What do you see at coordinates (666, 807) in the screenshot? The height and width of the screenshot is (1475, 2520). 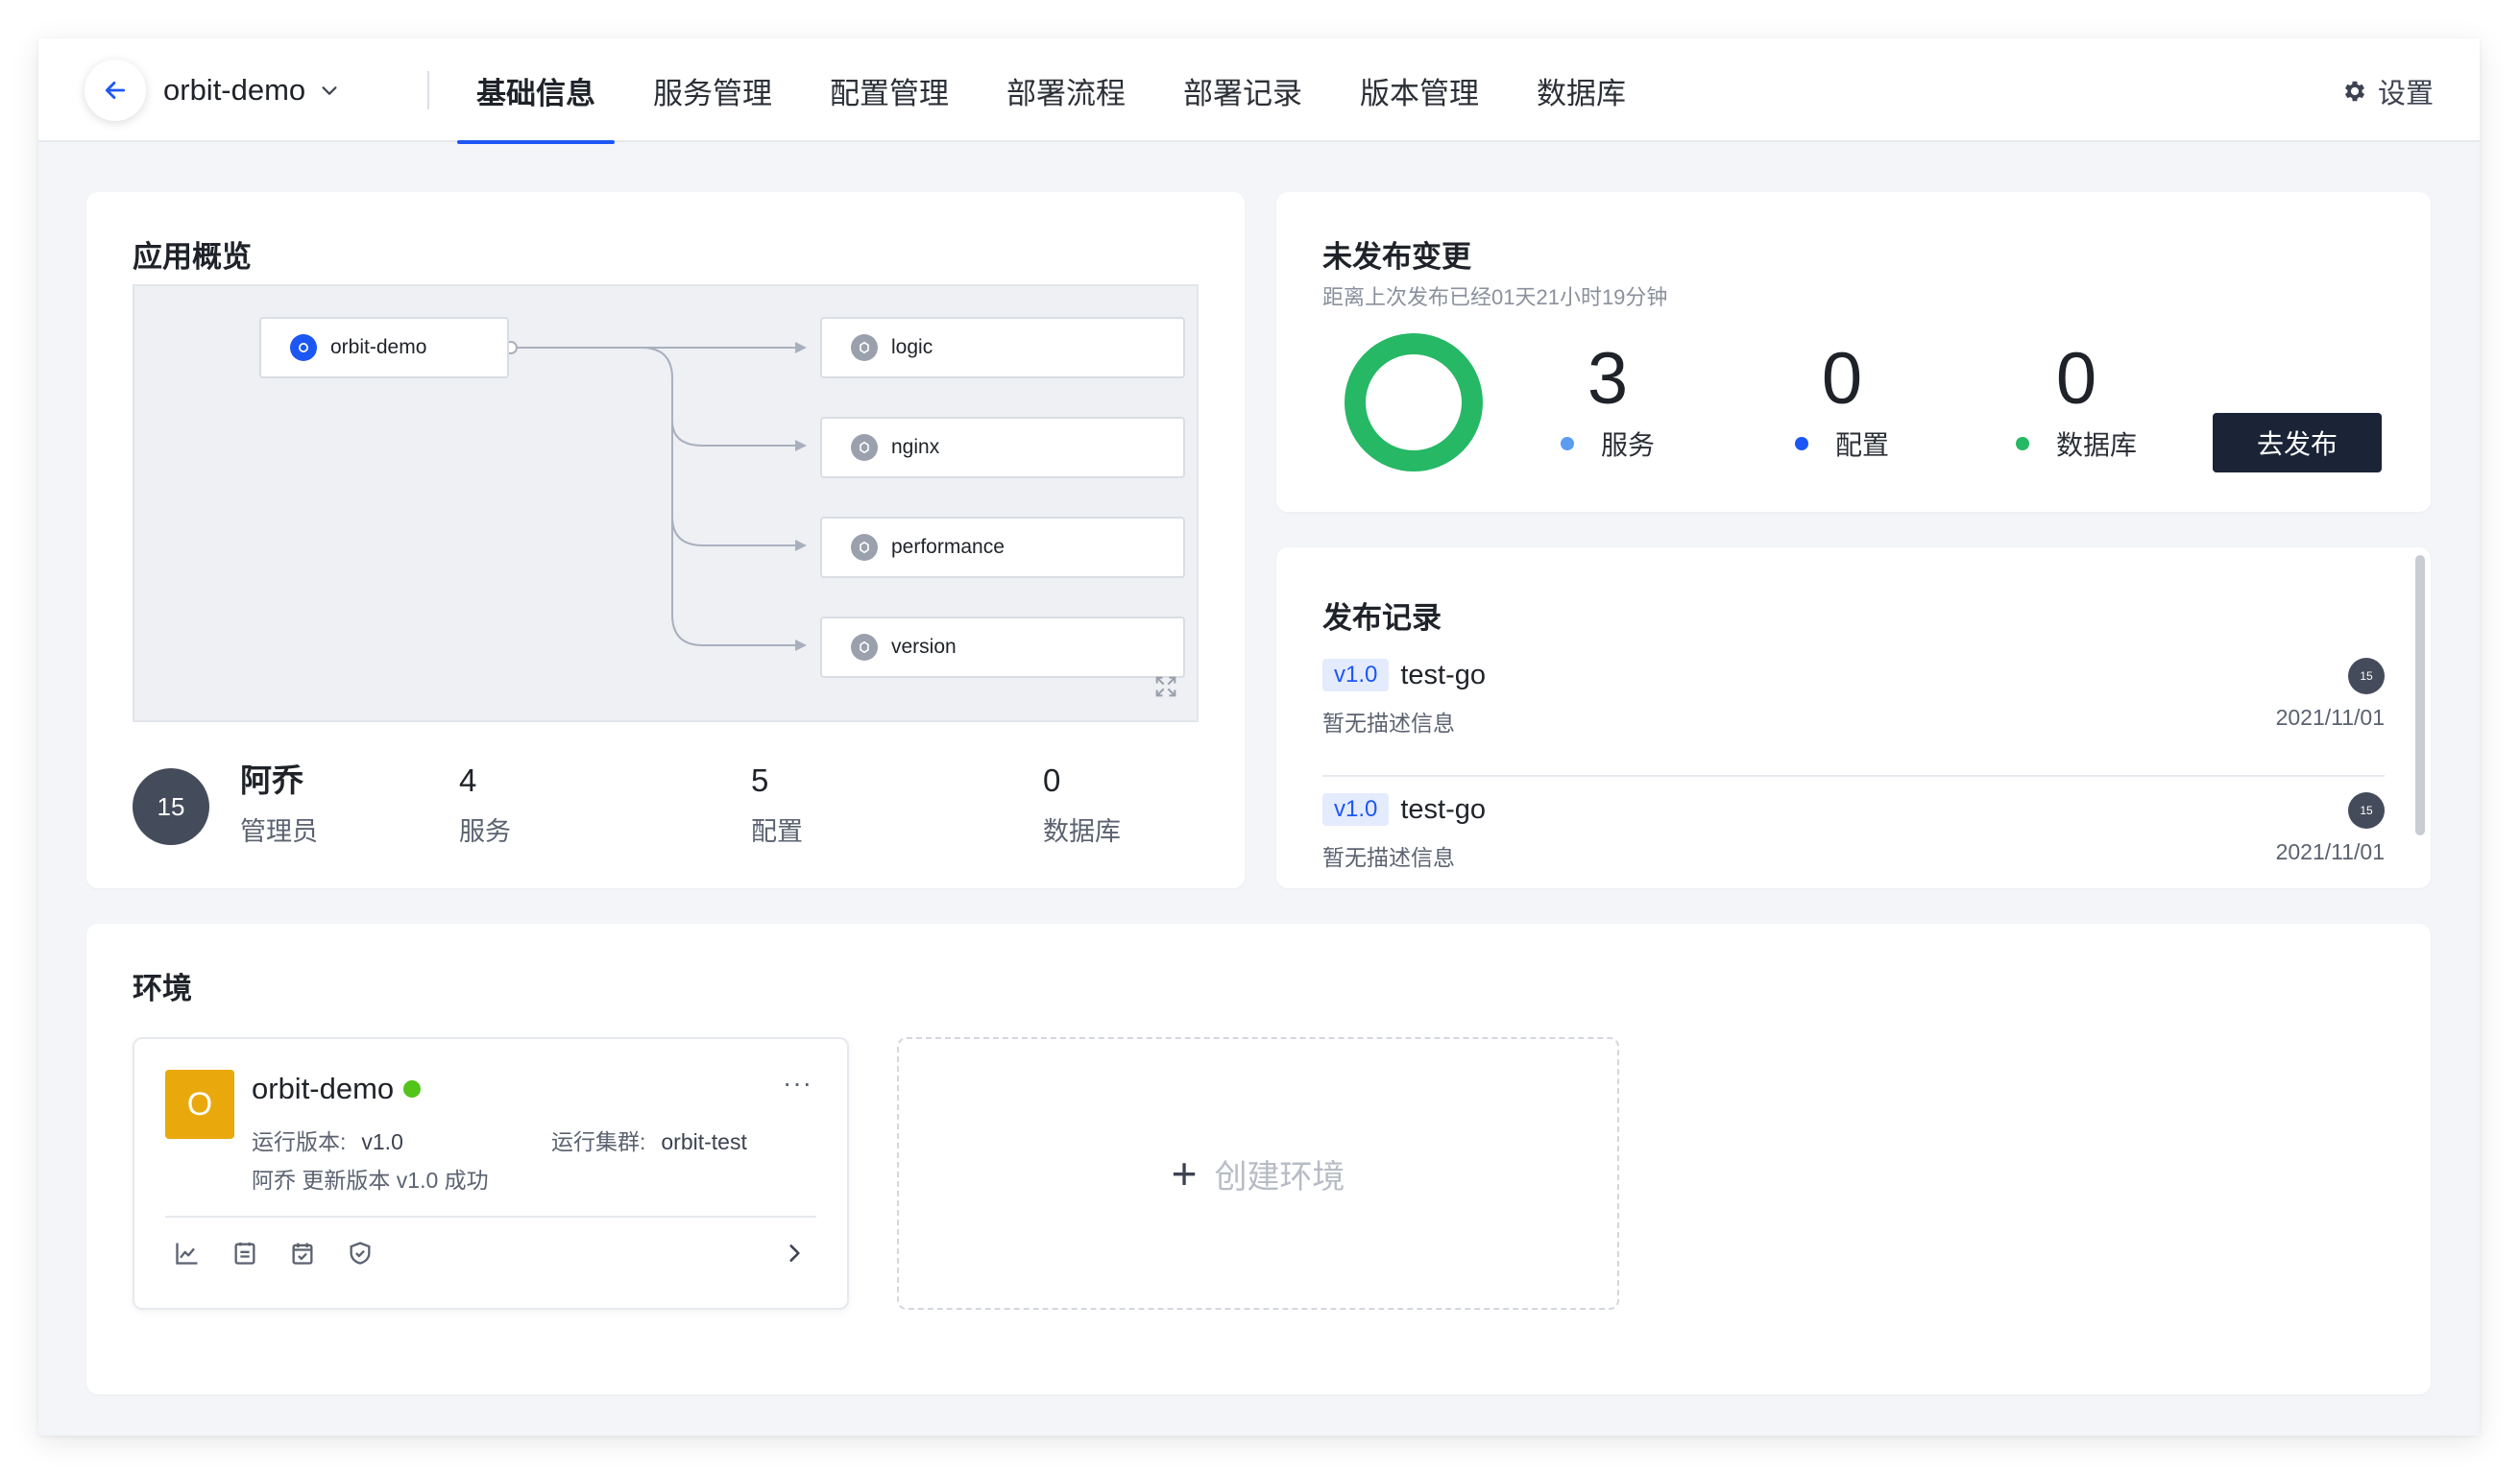 I see `overview-stats: 15 阿乔 管理员 4 服务 5 配置 0 数据库` at bounding box center [666, 807].